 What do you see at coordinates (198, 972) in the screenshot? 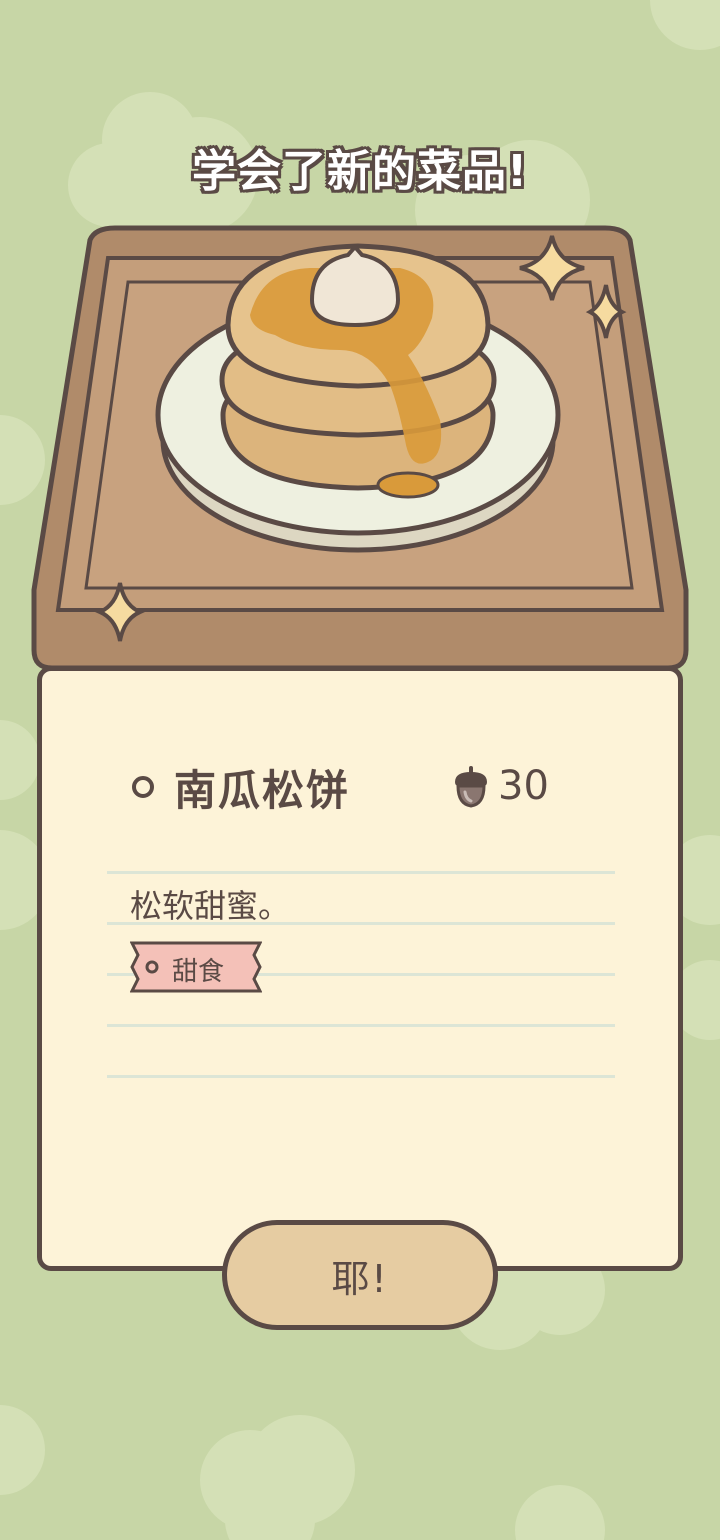
I see `tag-label: 甜食` at bounding box center [198, 972].